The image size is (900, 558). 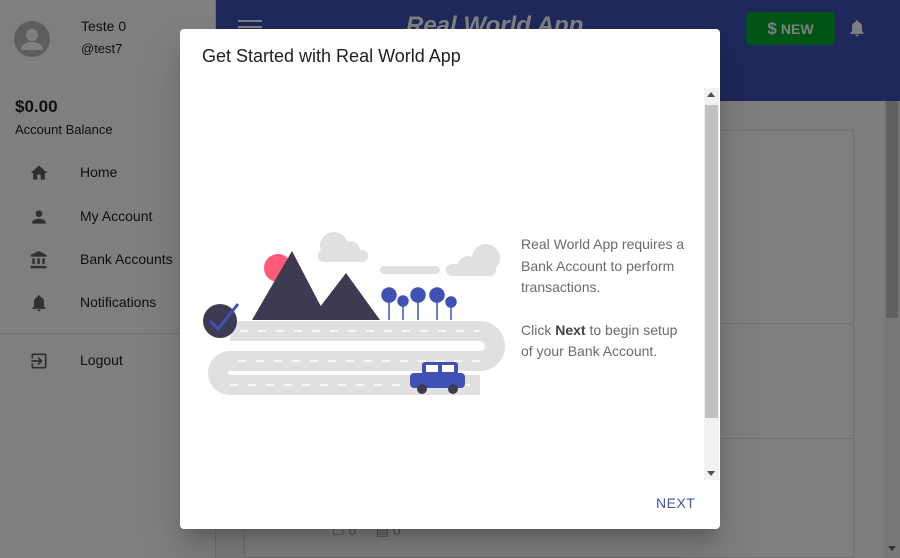 I want to click on dialog-scrollbar-thumb, so click(x=711, y=261).